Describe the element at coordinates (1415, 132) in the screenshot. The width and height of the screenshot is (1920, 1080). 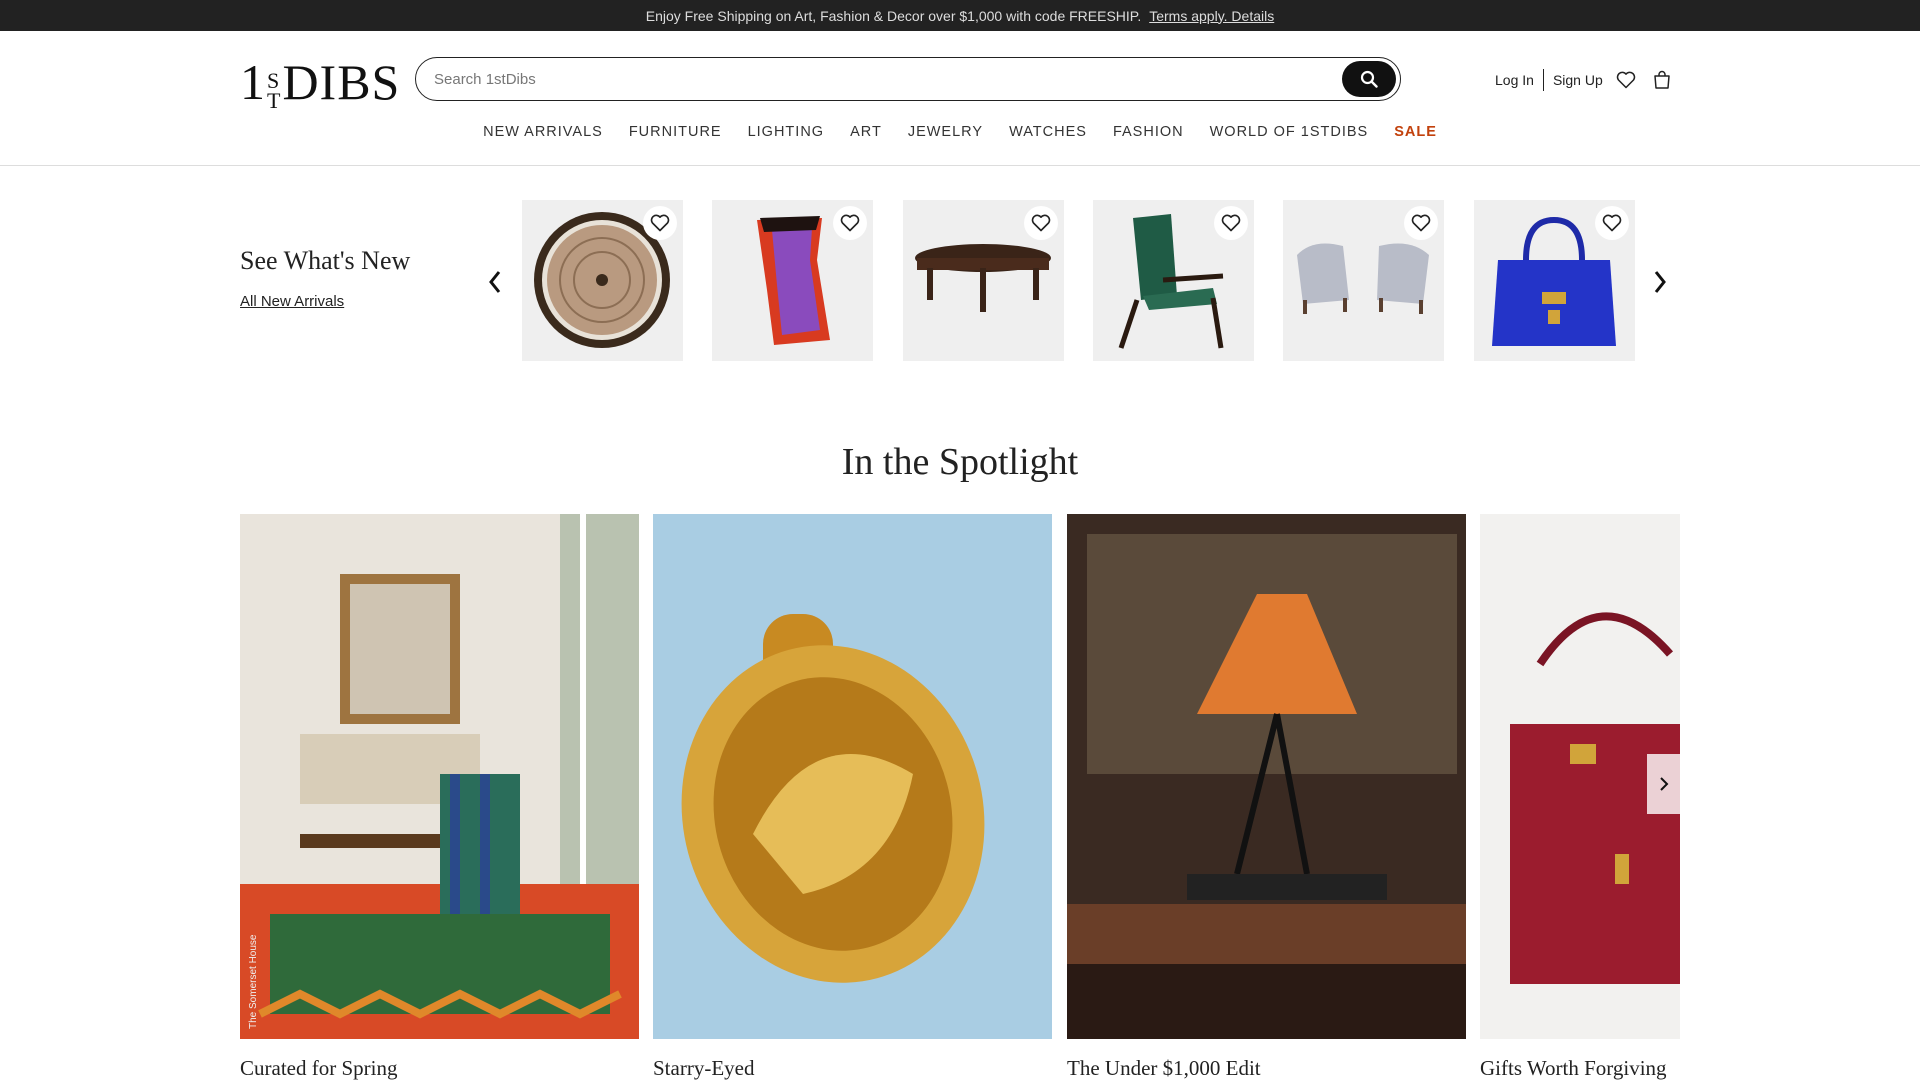
I see `nav-sale: SALE` at that location.